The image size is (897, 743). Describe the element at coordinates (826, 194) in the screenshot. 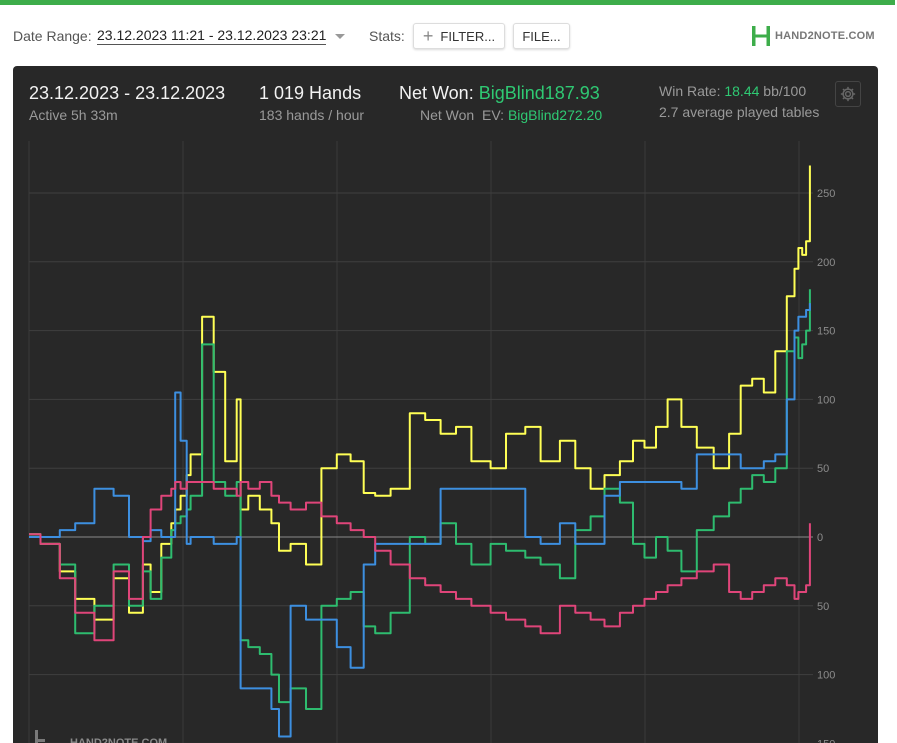

I see `y-tick-label: 250` at that location.